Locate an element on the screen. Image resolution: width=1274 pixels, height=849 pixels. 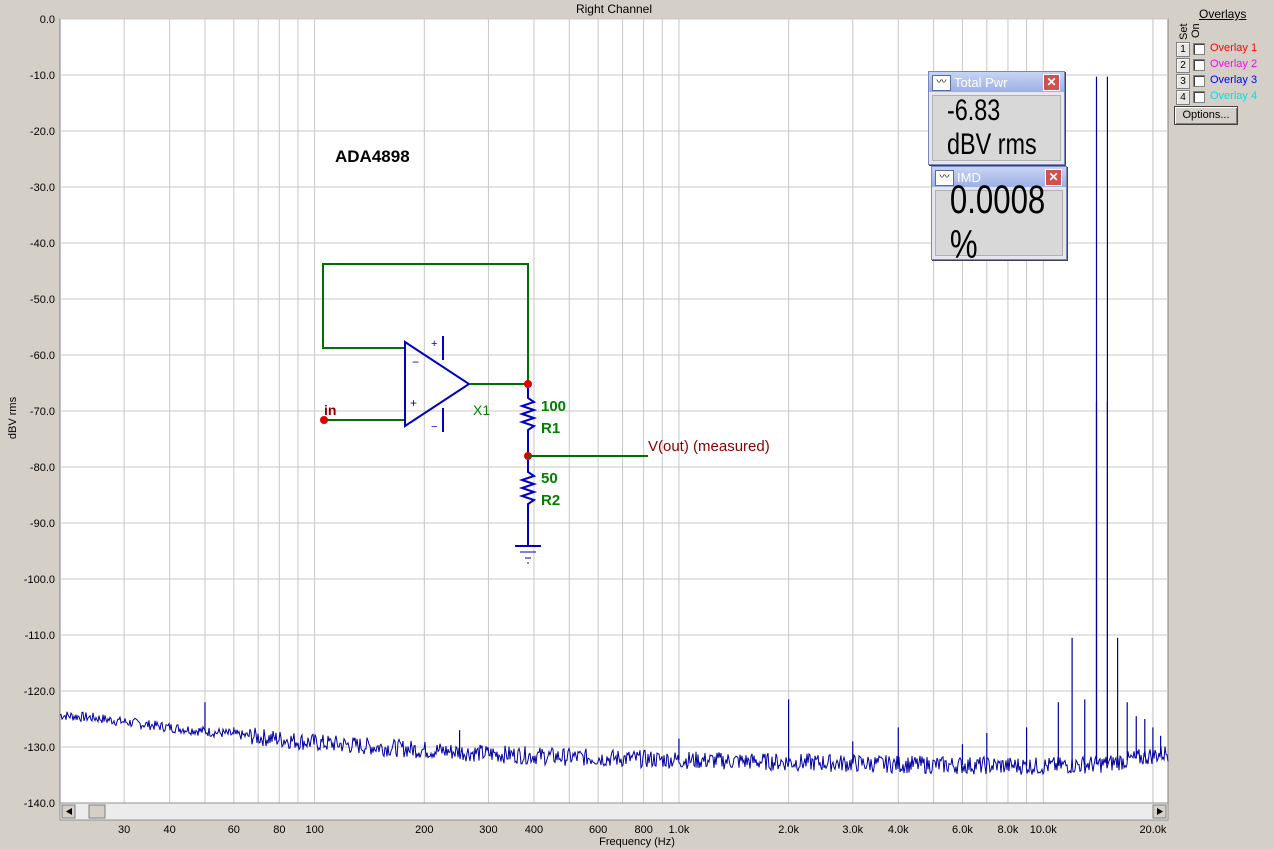
x-tick-label: 20.0k is located at coordinates (1152, 830).